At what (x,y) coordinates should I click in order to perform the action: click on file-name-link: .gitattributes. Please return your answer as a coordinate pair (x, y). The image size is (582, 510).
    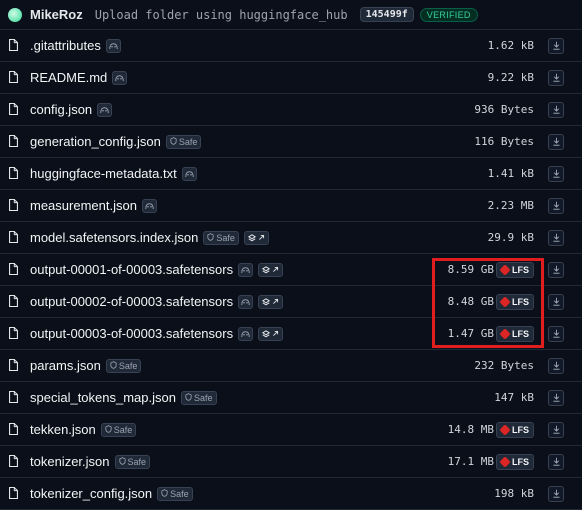
    Looking at the image, I should click on (65, 45).